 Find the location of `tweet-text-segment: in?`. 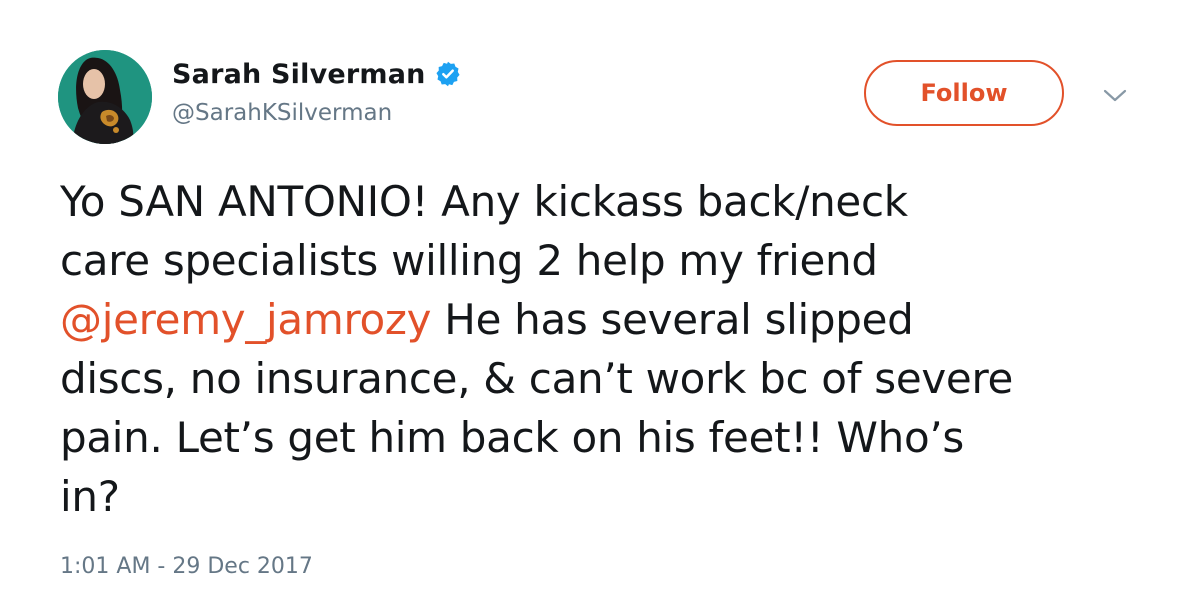

tweet-text-segment: in? is located at coordinates (90, 496).